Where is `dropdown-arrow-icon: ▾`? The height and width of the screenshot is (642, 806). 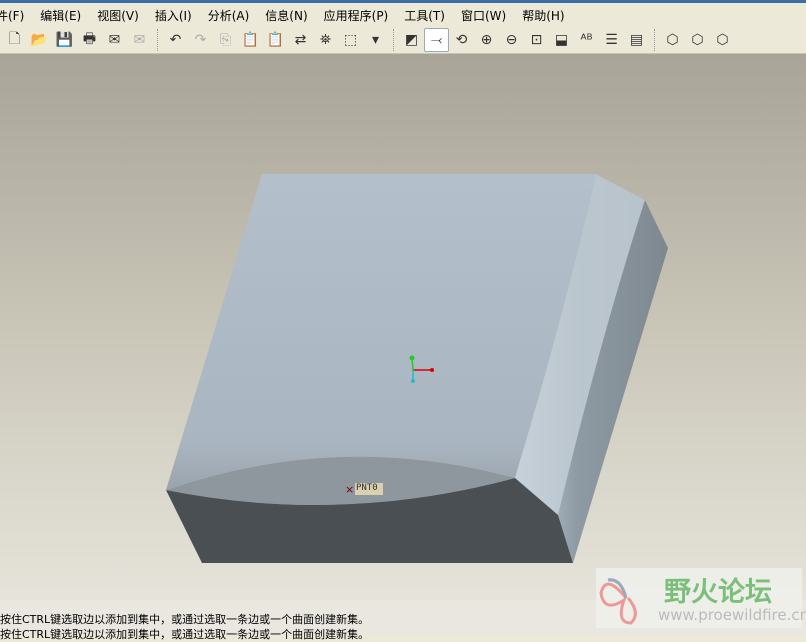
dropdown-arrow-icon: ▾ is located at coordinates (375, 40).